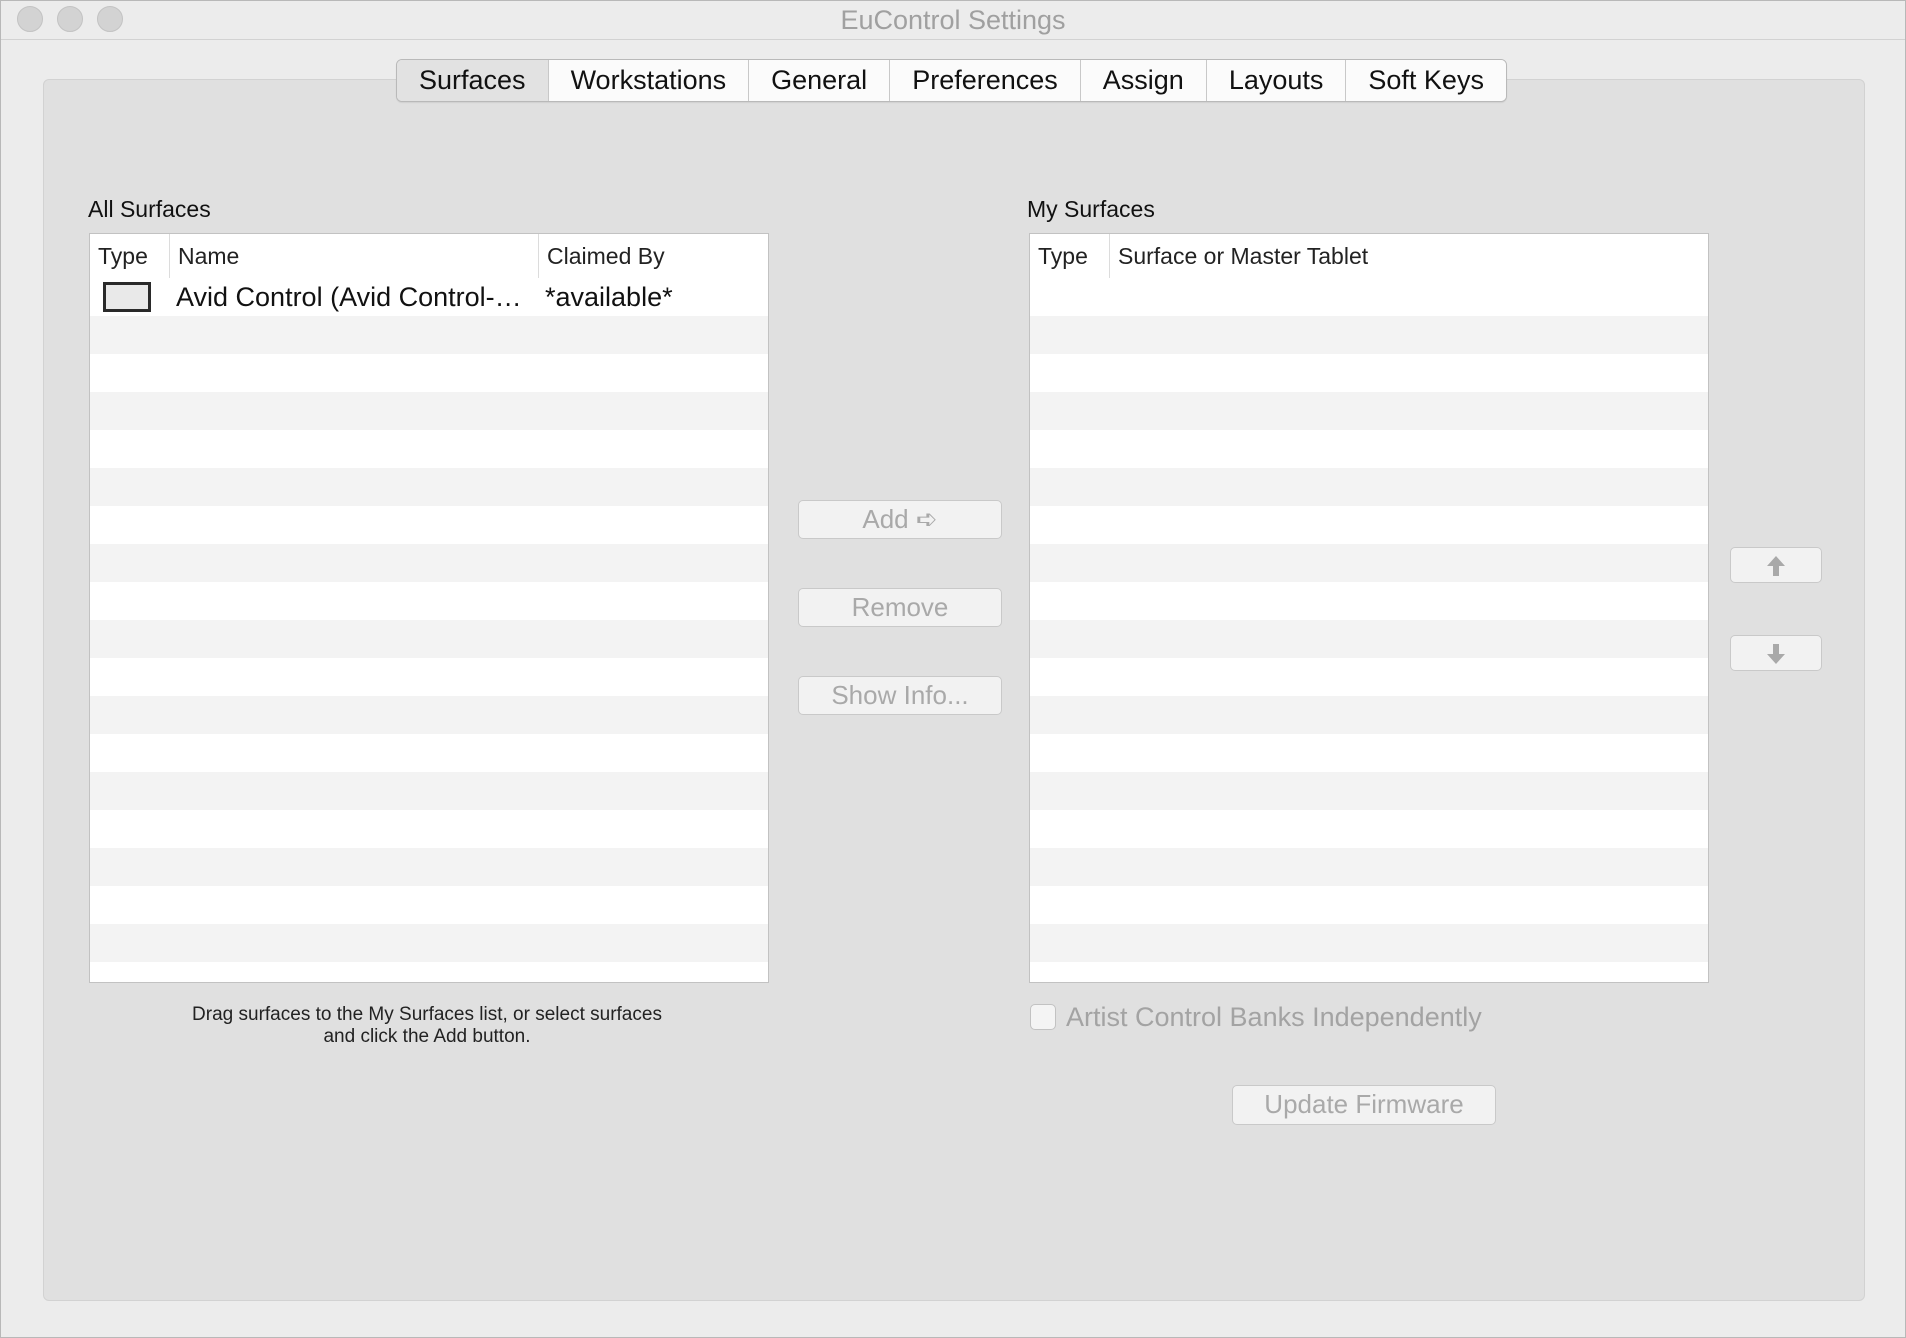  What do you see at coordinates (985, 80) in the screenshot?
I see `tab-preferences: Preferences` at bounding box center [985, 80].